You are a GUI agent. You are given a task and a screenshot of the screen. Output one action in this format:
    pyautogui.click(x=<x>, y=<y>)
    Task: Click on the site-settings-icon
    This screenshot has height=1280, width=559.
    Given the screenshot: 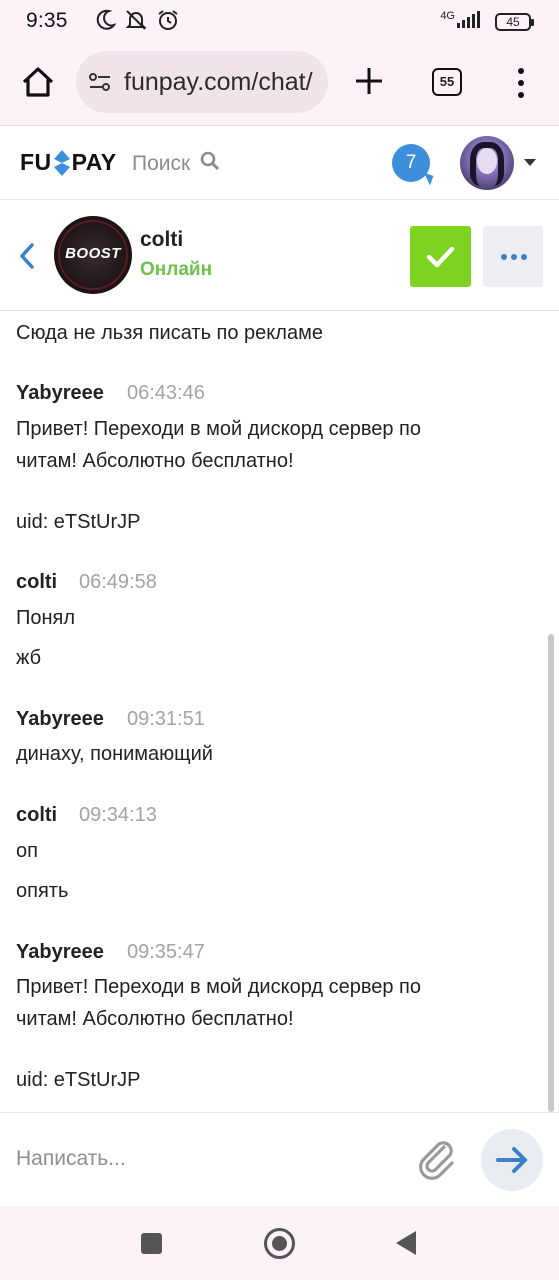 What is the action you would take?
    pyautogui.click(x=100, y=82)
    